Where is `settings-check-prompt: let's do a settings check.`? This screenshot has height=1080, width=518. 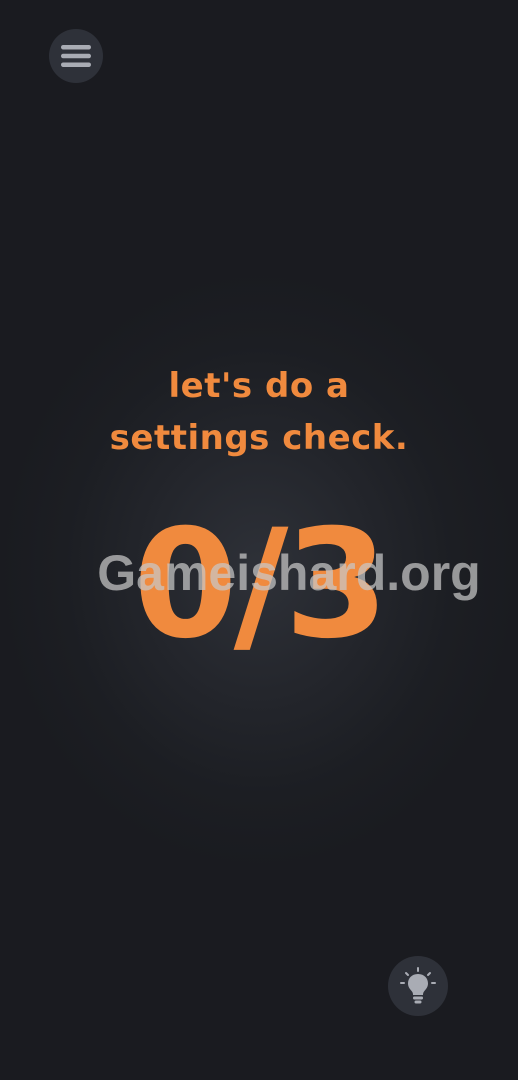
settings-check-prompt: let's do a settings check. is located at coordinates (259, 412).